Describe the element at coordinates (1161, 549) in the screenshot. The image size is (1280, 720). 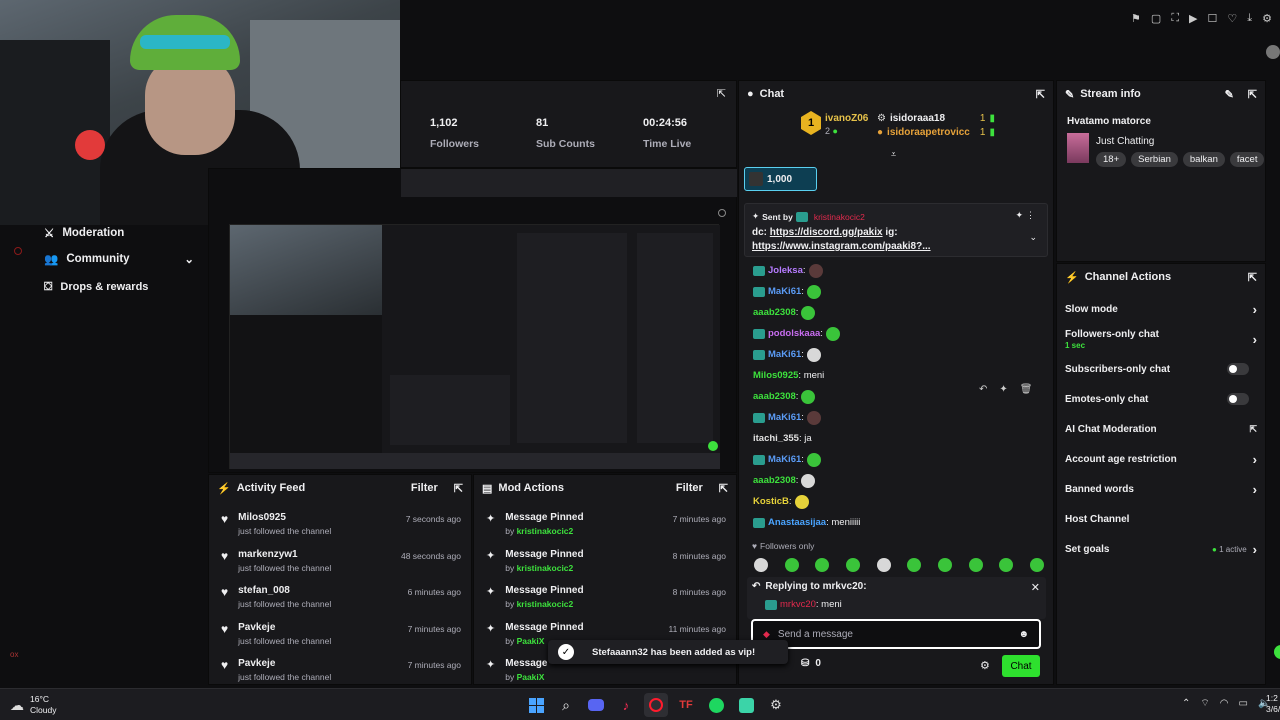
I see `channel-action-item: Set goals ● 1 active ›` at that location.